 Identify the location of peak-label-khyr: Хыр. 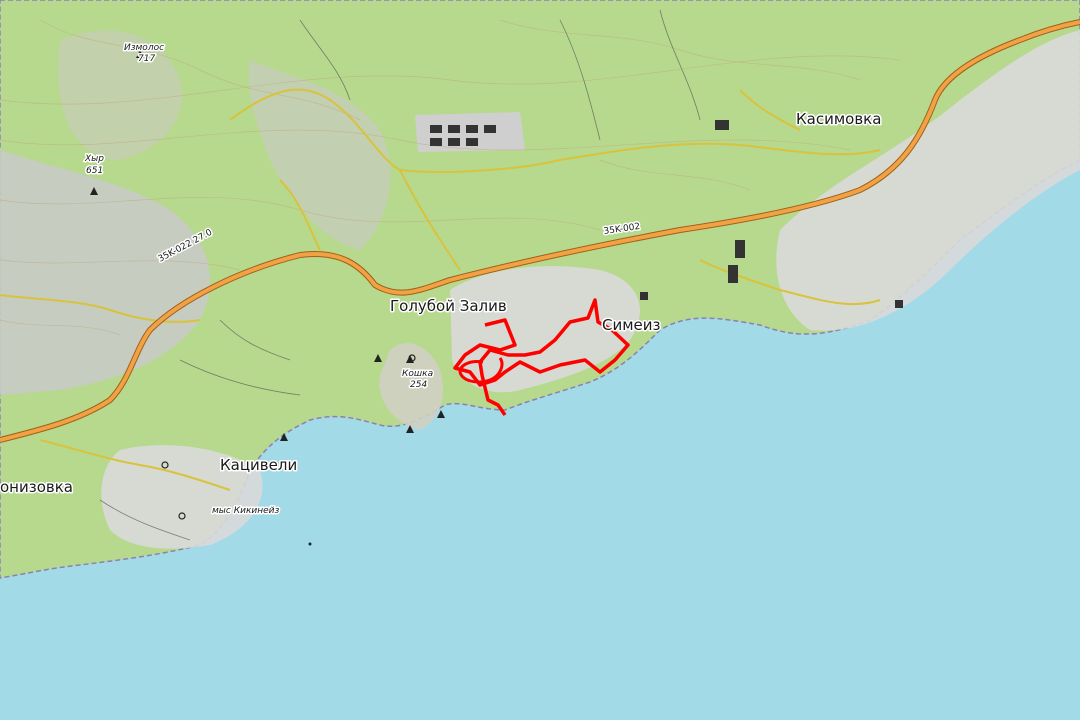
(94, 159).